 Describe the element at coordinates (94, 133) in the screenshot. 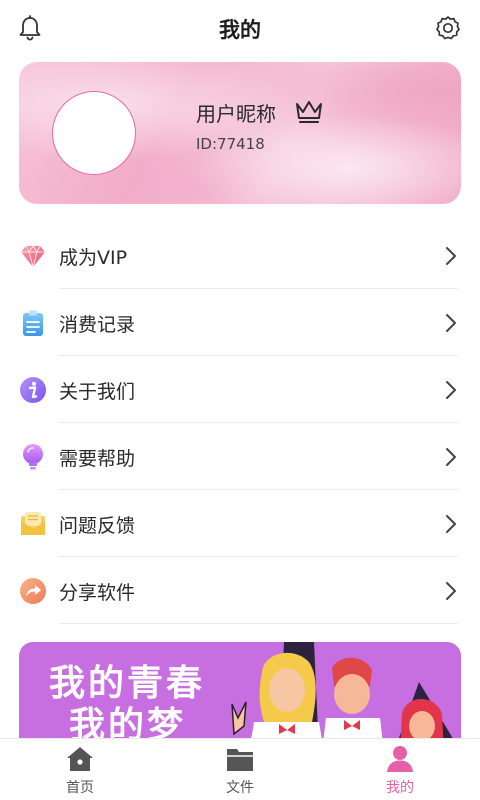

I see `avatar` at that location.